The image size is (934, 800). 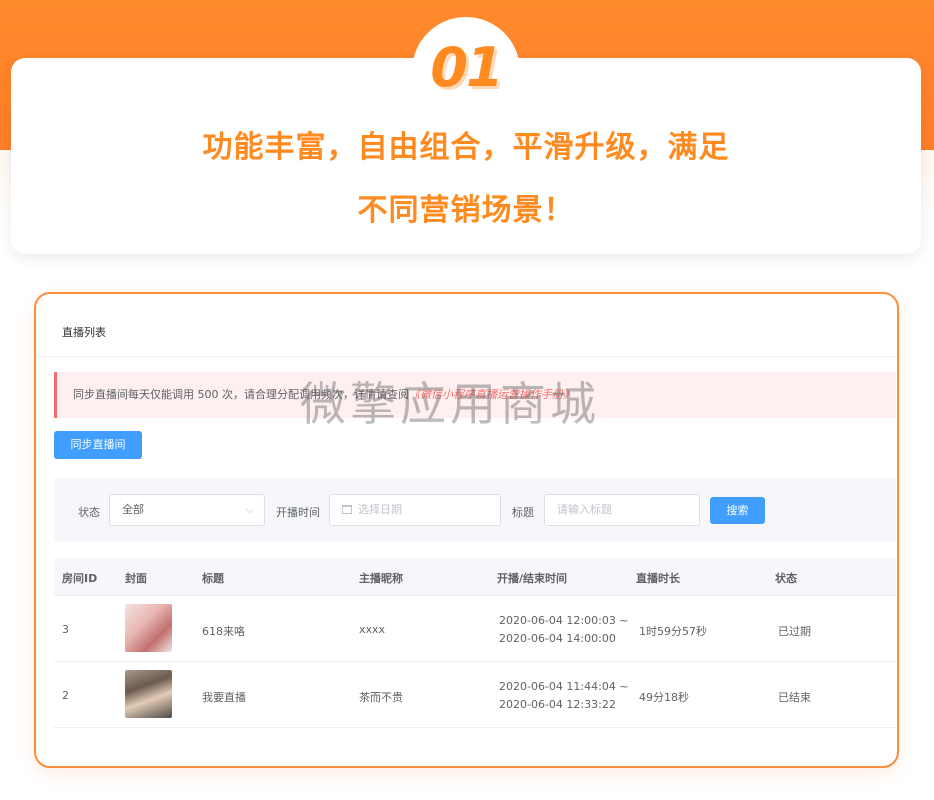 I want to click on filter-bar: 状态 全部 ⌵ 开播时间 选择日期 标题 请输入标题 搜索, so click(x=475, y=510).